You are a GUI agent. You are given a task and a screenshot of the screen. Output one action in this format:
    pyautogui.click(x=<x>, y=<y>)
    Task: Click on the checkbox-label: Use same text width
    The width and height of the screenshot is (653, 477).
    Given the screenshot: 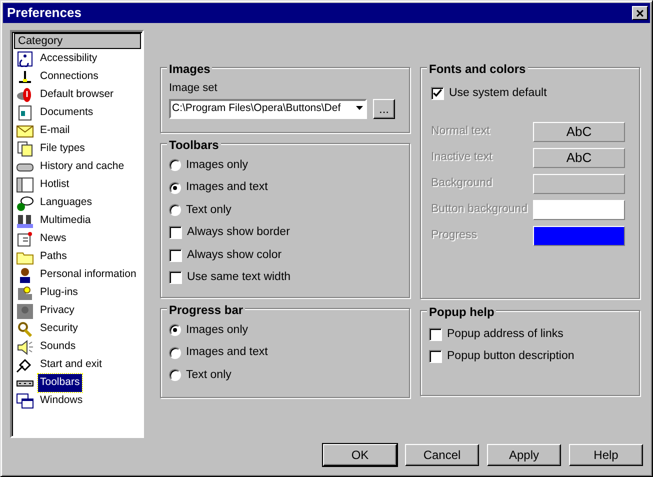 What is the action you would take?
    pyautogui.click(x=239, y=277)
    